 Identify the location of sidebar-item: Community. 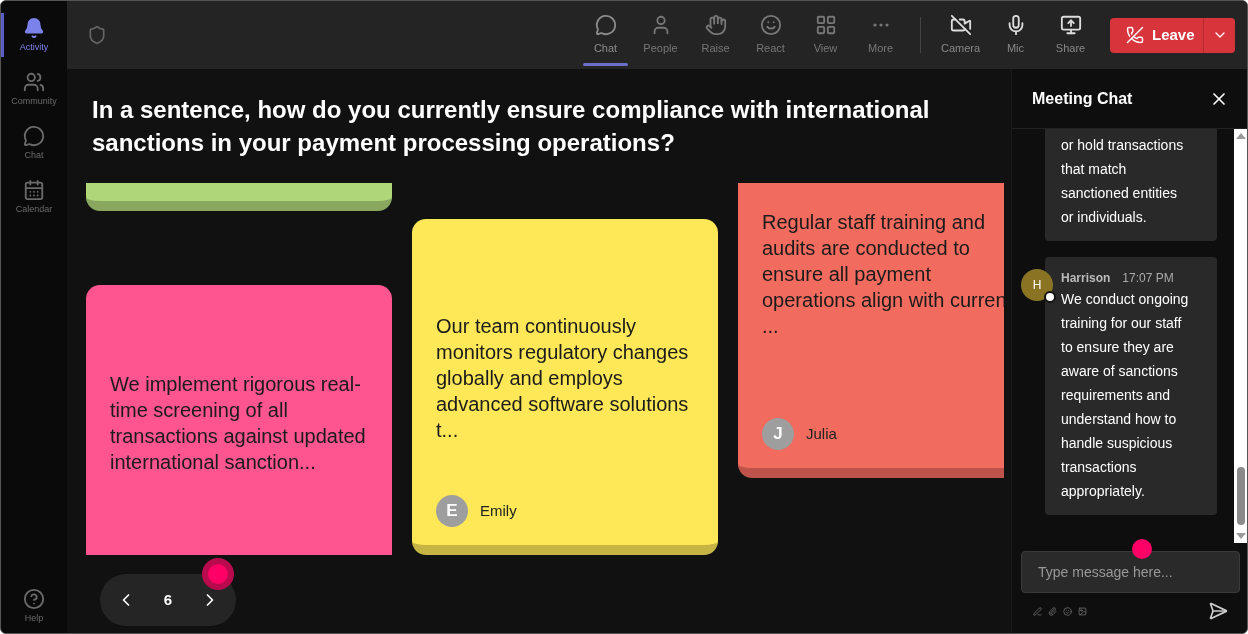
(34, 90).